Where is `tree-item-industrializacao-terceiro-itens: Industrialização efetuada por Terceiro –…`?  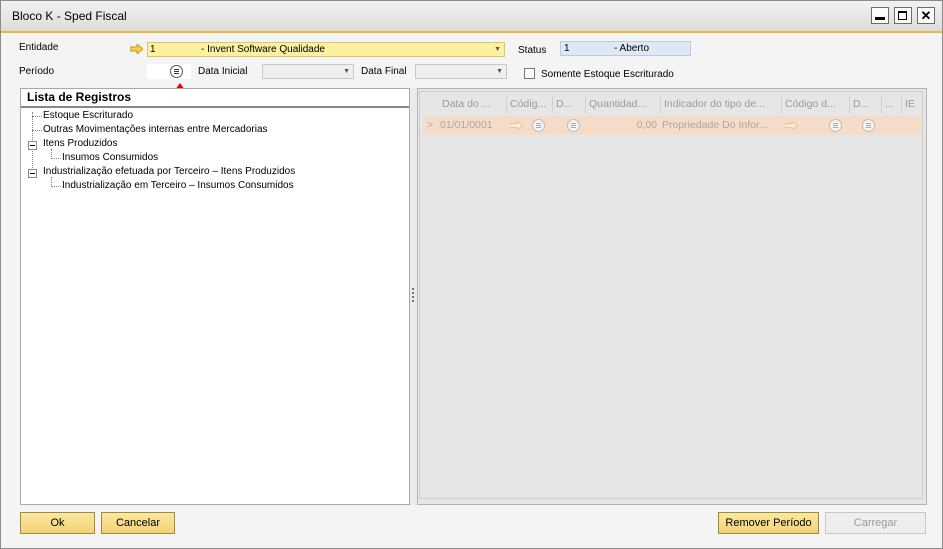
tree-item-industrializacao-terceiro-itens: Industrialização efetuada por Terceiro –… is located at coordinates (169, 171).